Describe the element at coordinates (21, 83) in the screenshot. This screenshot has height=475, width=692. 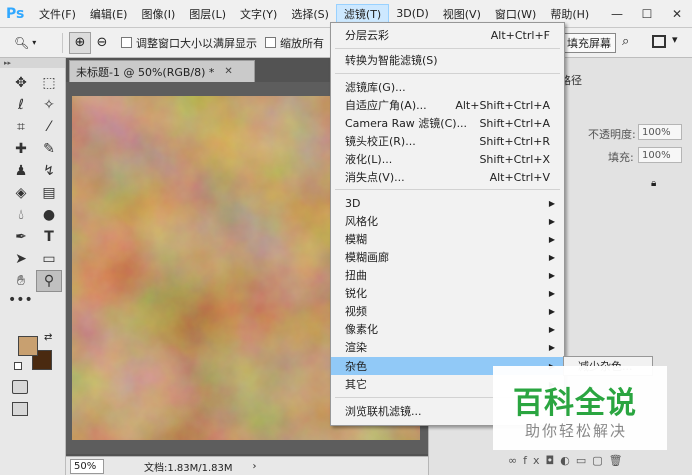
I see `move-tool-icon: ✥` at that location.